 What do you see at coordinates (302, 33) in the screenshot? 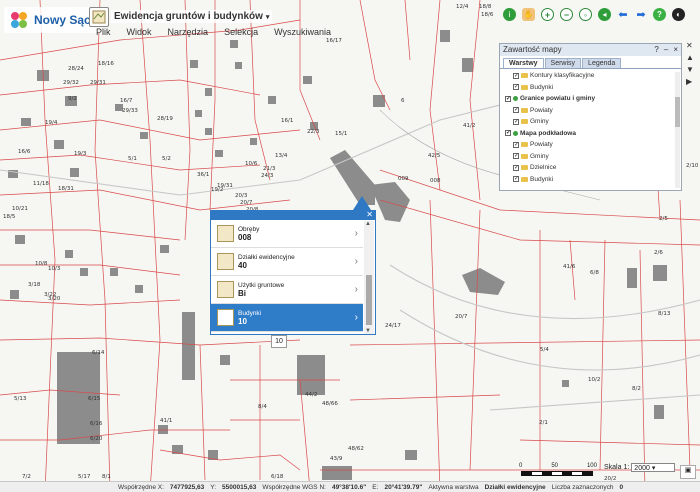
I see `menu-wyszukiwania: Wyszukiwania` at bounding box center [302, 33].